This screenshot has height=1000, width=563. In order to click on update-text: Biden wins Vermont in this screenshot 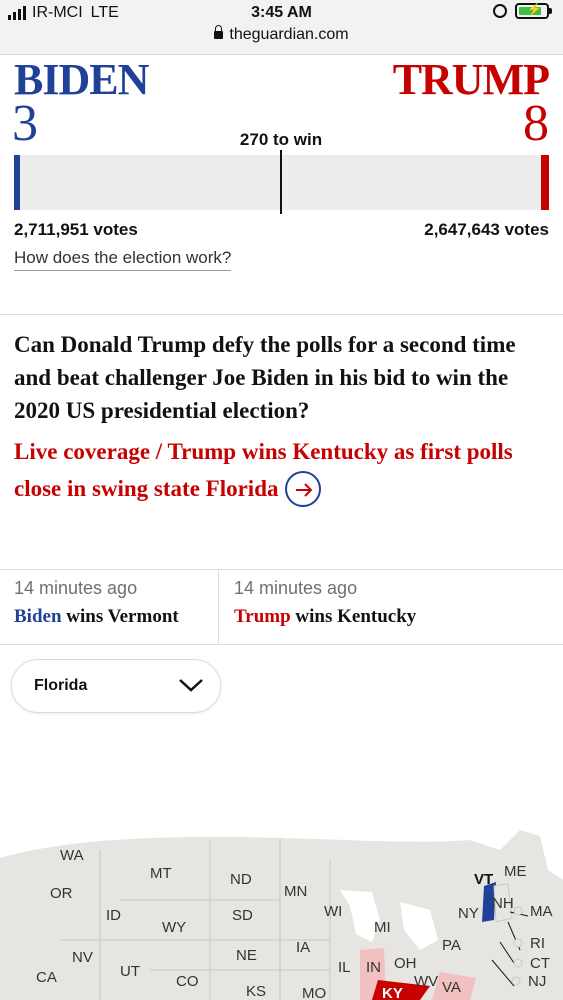, I will do `click(96, 617)`.